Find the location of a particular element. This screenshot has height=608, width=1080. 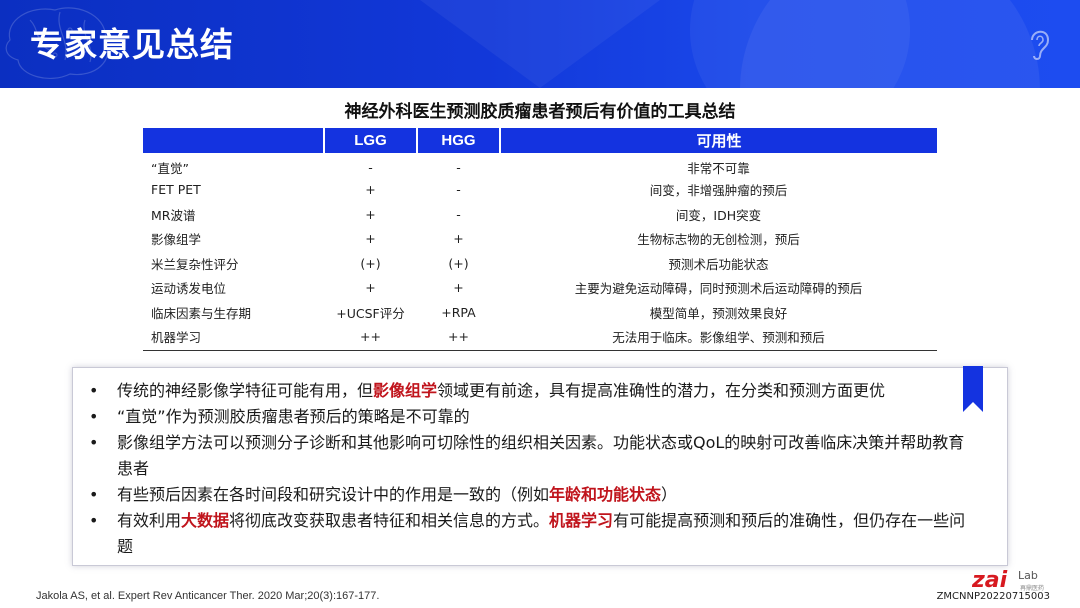

table-row: 米兰复杂性评分 (+) (+) 预测术后功能状态 is located at coordinates (540, 263).